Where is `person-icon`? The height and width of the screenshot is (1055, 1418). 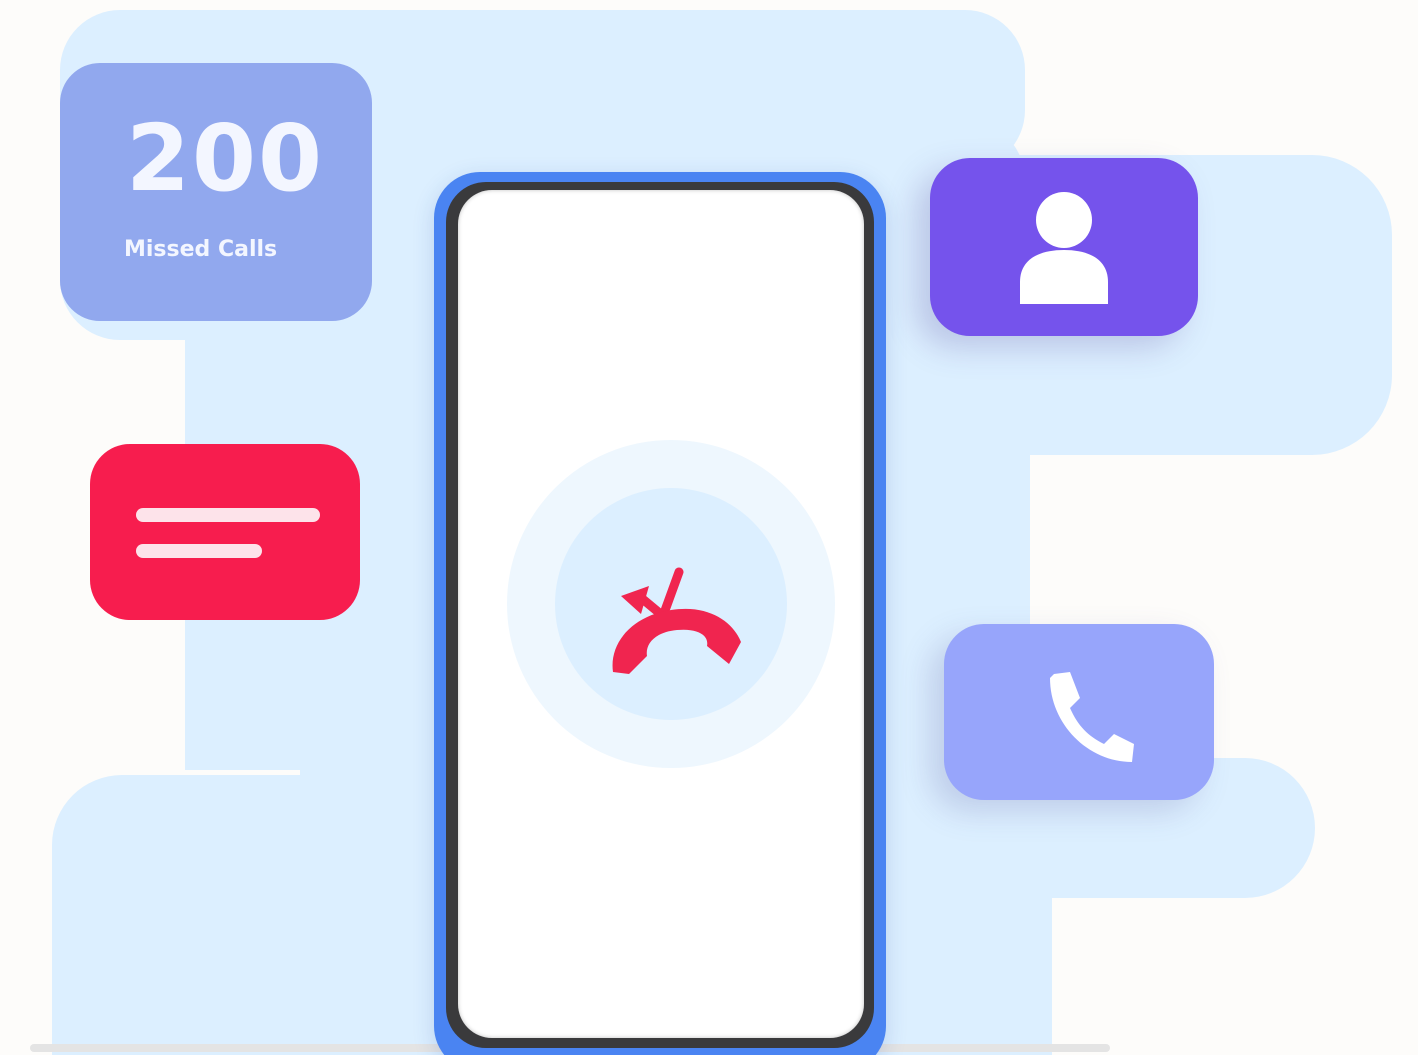
person-icon is located at coordinates (1064, 248).